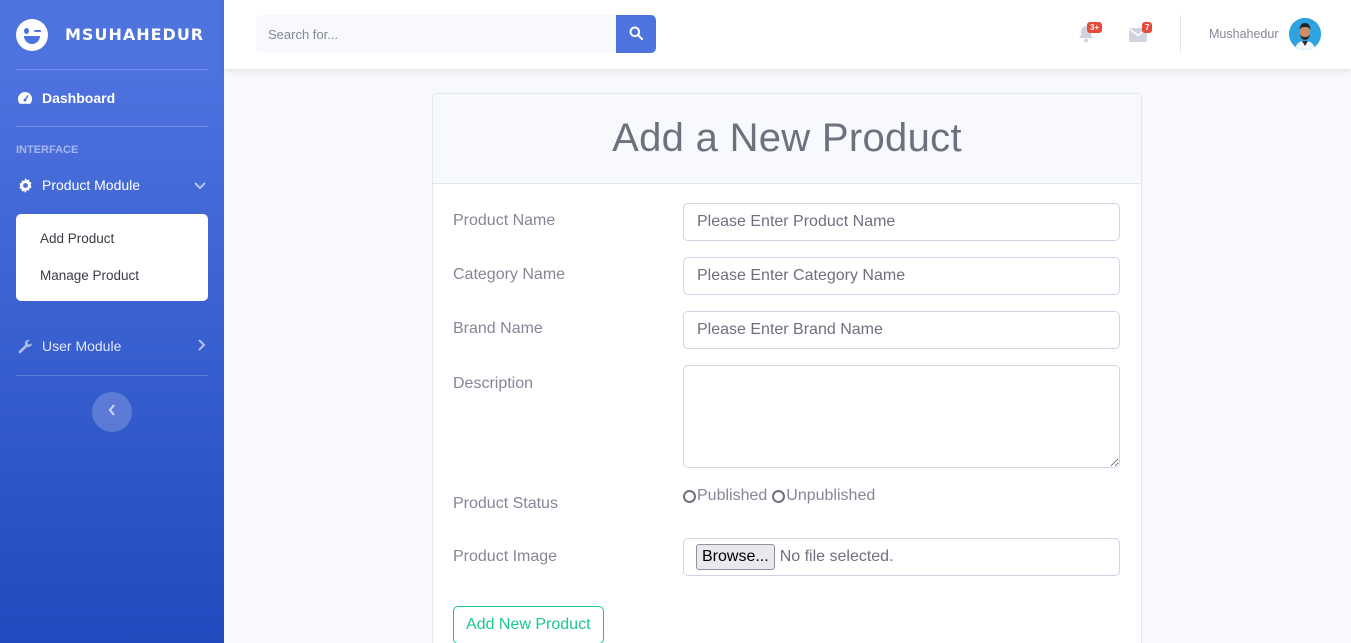  Describe the element at coordinates (505, 503) in the screenshot. I see `product-status-label: Product Status` at that location.